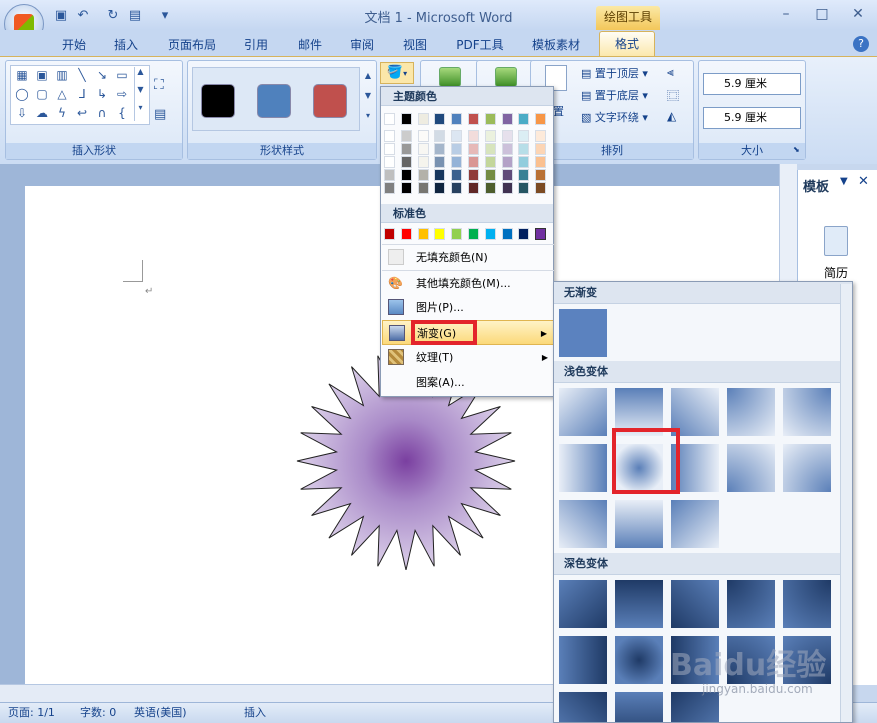 Image resolution: width=877 pixels, height=723 pixels. What do you see at coordinates (82, 113) in the screenshot?
I see `shape-curve-icon: ↩` at bounding box center [82, 113].